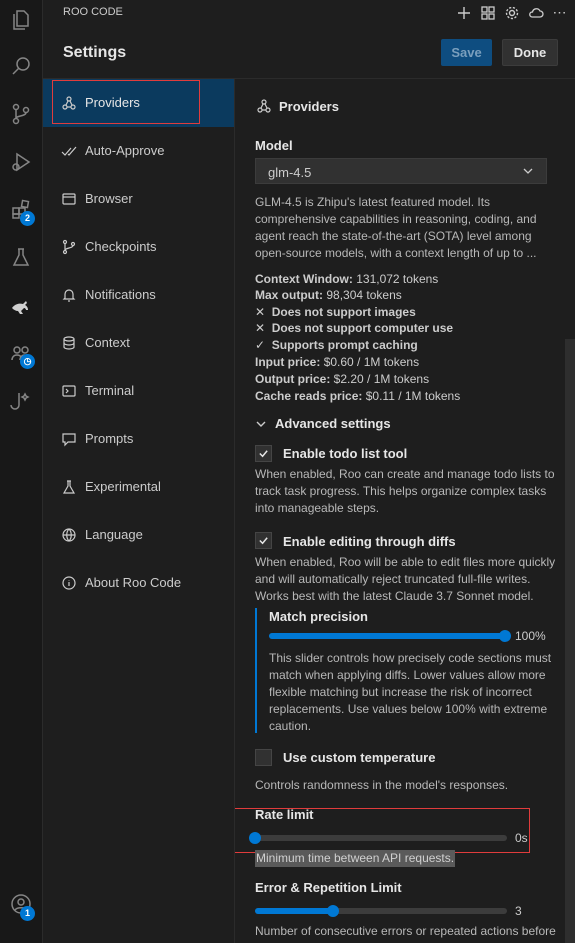 The image size is (575, 943). What do you see at coordinates (69, 295) in the screenshot?
I see `bell-icon` at bounding box center [69, 295].